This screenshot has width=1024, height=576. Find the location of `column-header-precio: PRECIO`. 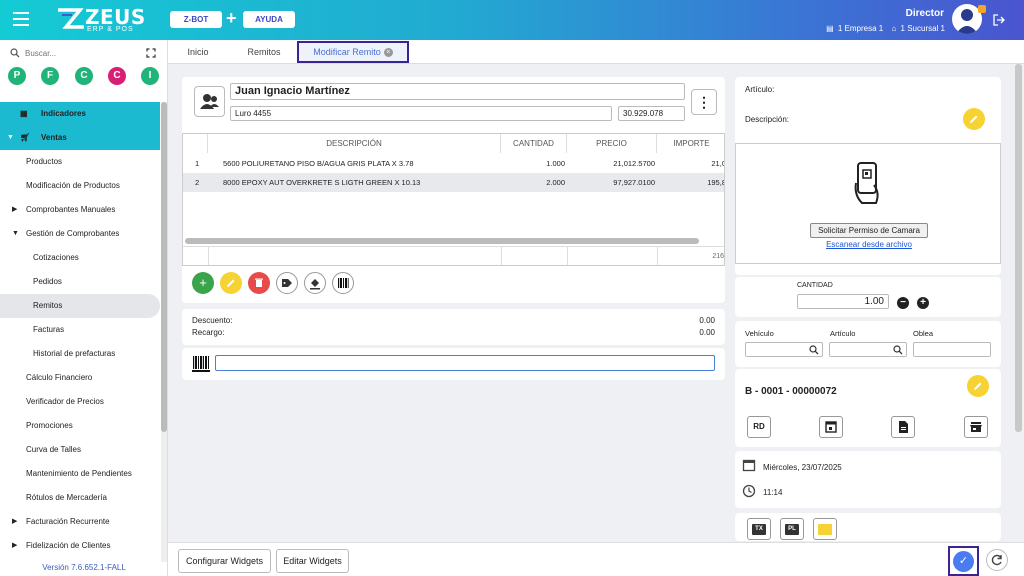

column-header-precio: PRECIO is located at coordinates (612, 143).